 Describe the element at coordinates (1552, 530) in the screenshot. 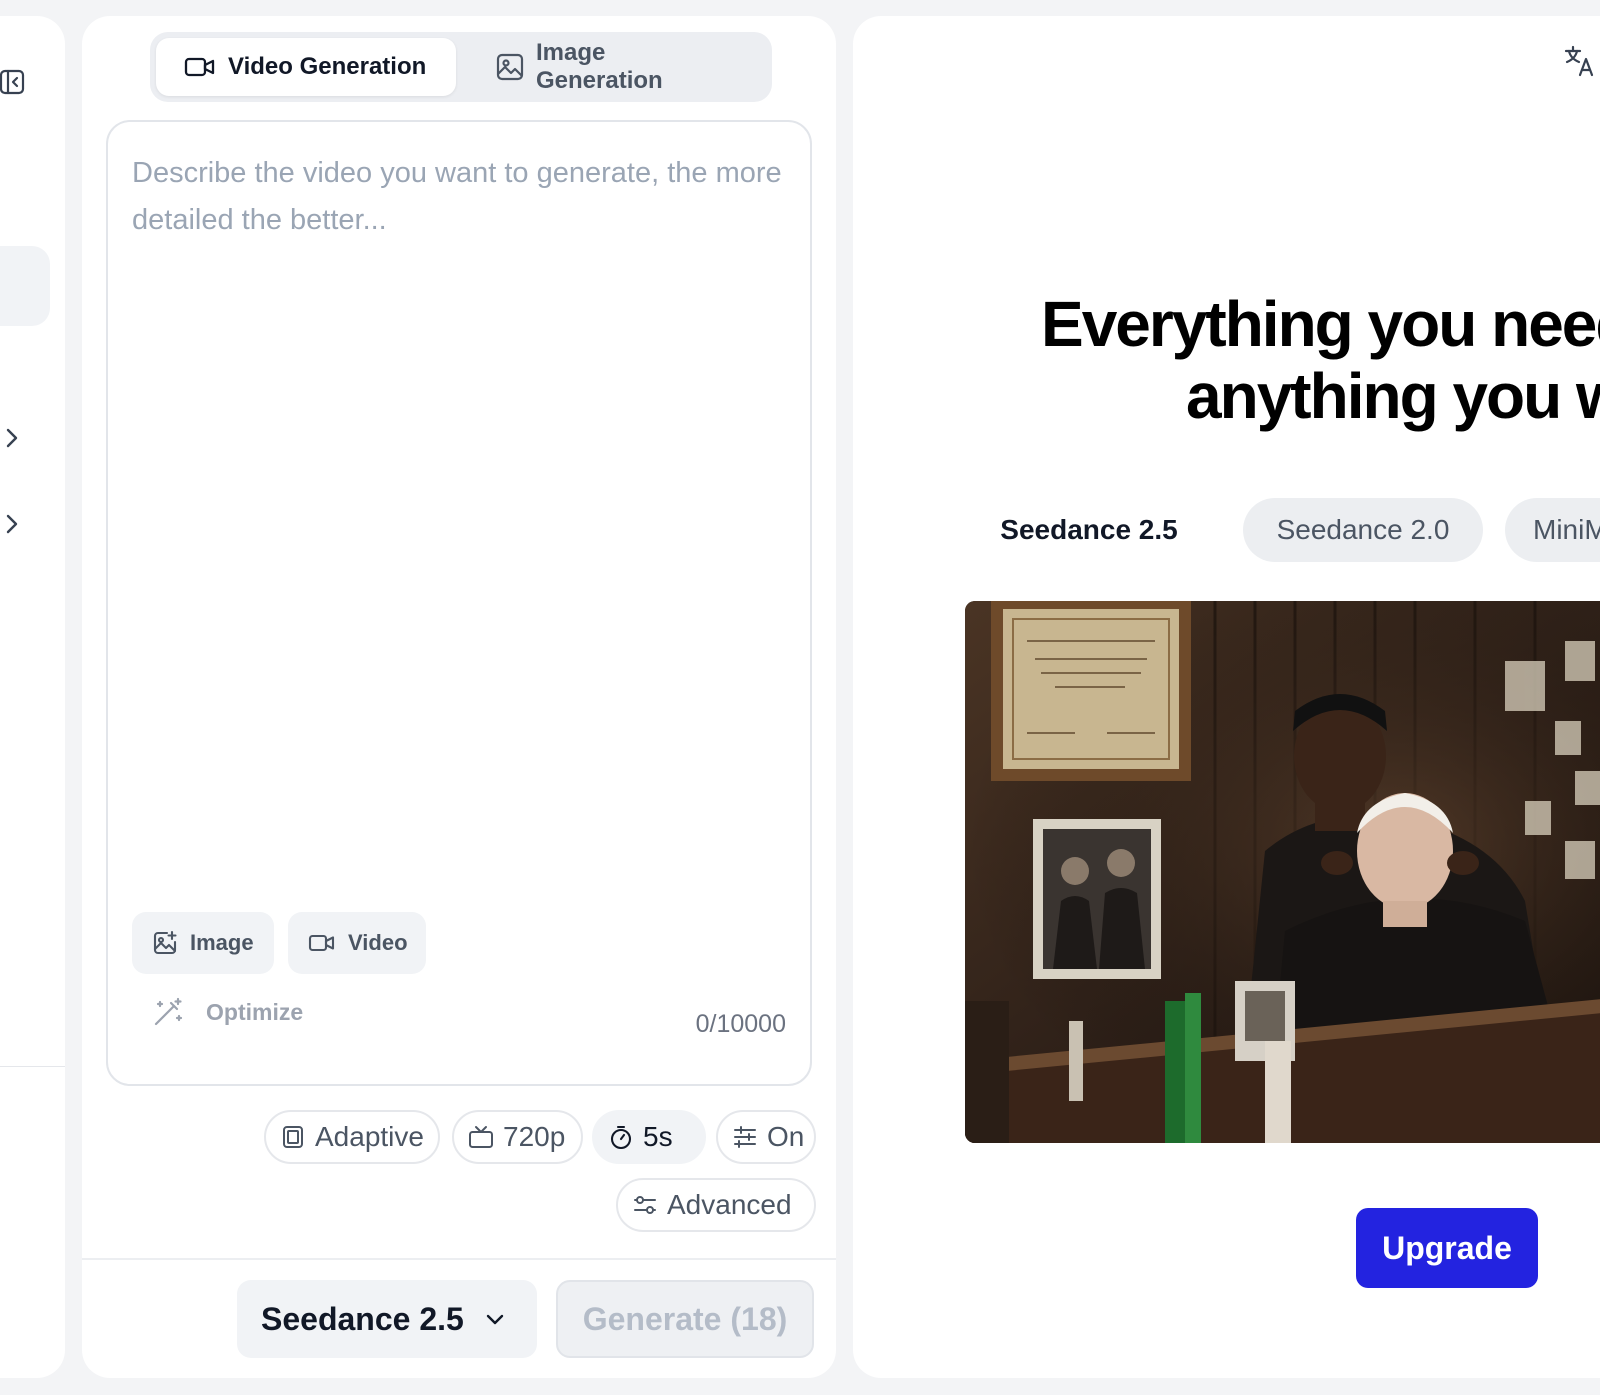

I see `model-tab-minim: MiniM` at that location.